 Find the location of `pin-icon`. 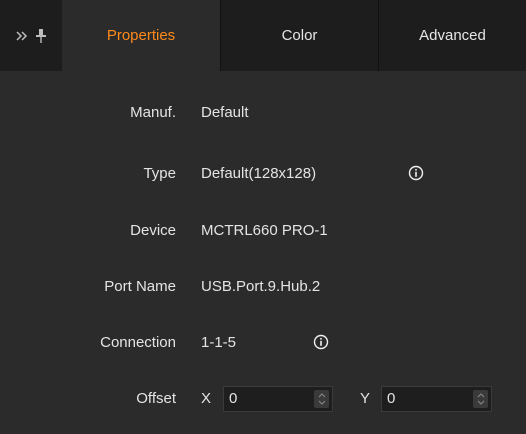

pin-icon is located at coordinates (41, 36).